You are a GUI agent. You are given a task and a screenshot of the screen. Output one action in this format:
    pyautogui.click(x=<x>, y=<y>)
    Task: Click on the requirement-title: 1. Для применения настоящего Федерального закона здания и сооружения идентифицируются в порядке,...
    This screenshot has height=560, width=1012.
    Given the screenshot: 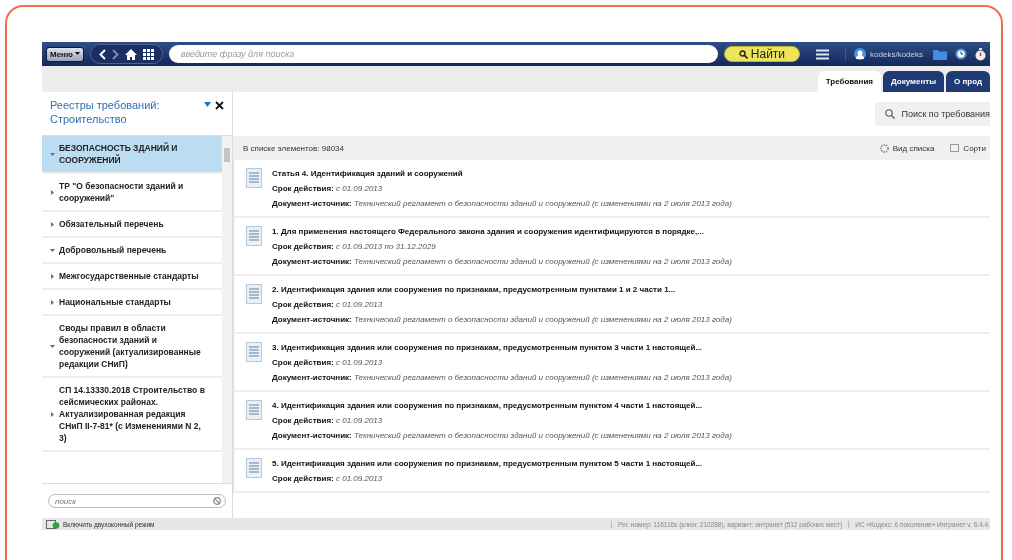 What is the action you would take?
    pyautogui.click(x=502, y=232)
    